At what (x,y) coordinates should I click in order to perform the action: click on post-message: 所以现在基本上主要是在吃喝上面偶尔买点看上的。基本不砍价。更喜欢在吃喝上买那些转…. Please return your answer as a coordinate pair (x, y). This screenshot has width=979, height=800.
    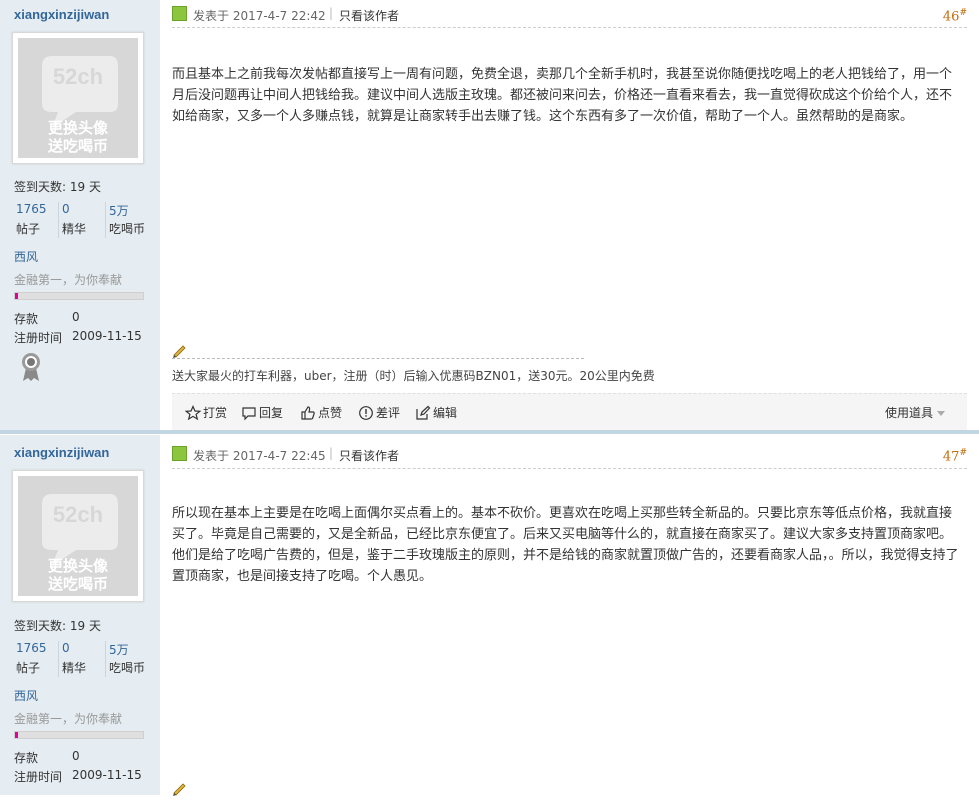
    Looking at the image, I should click on (565, 544).